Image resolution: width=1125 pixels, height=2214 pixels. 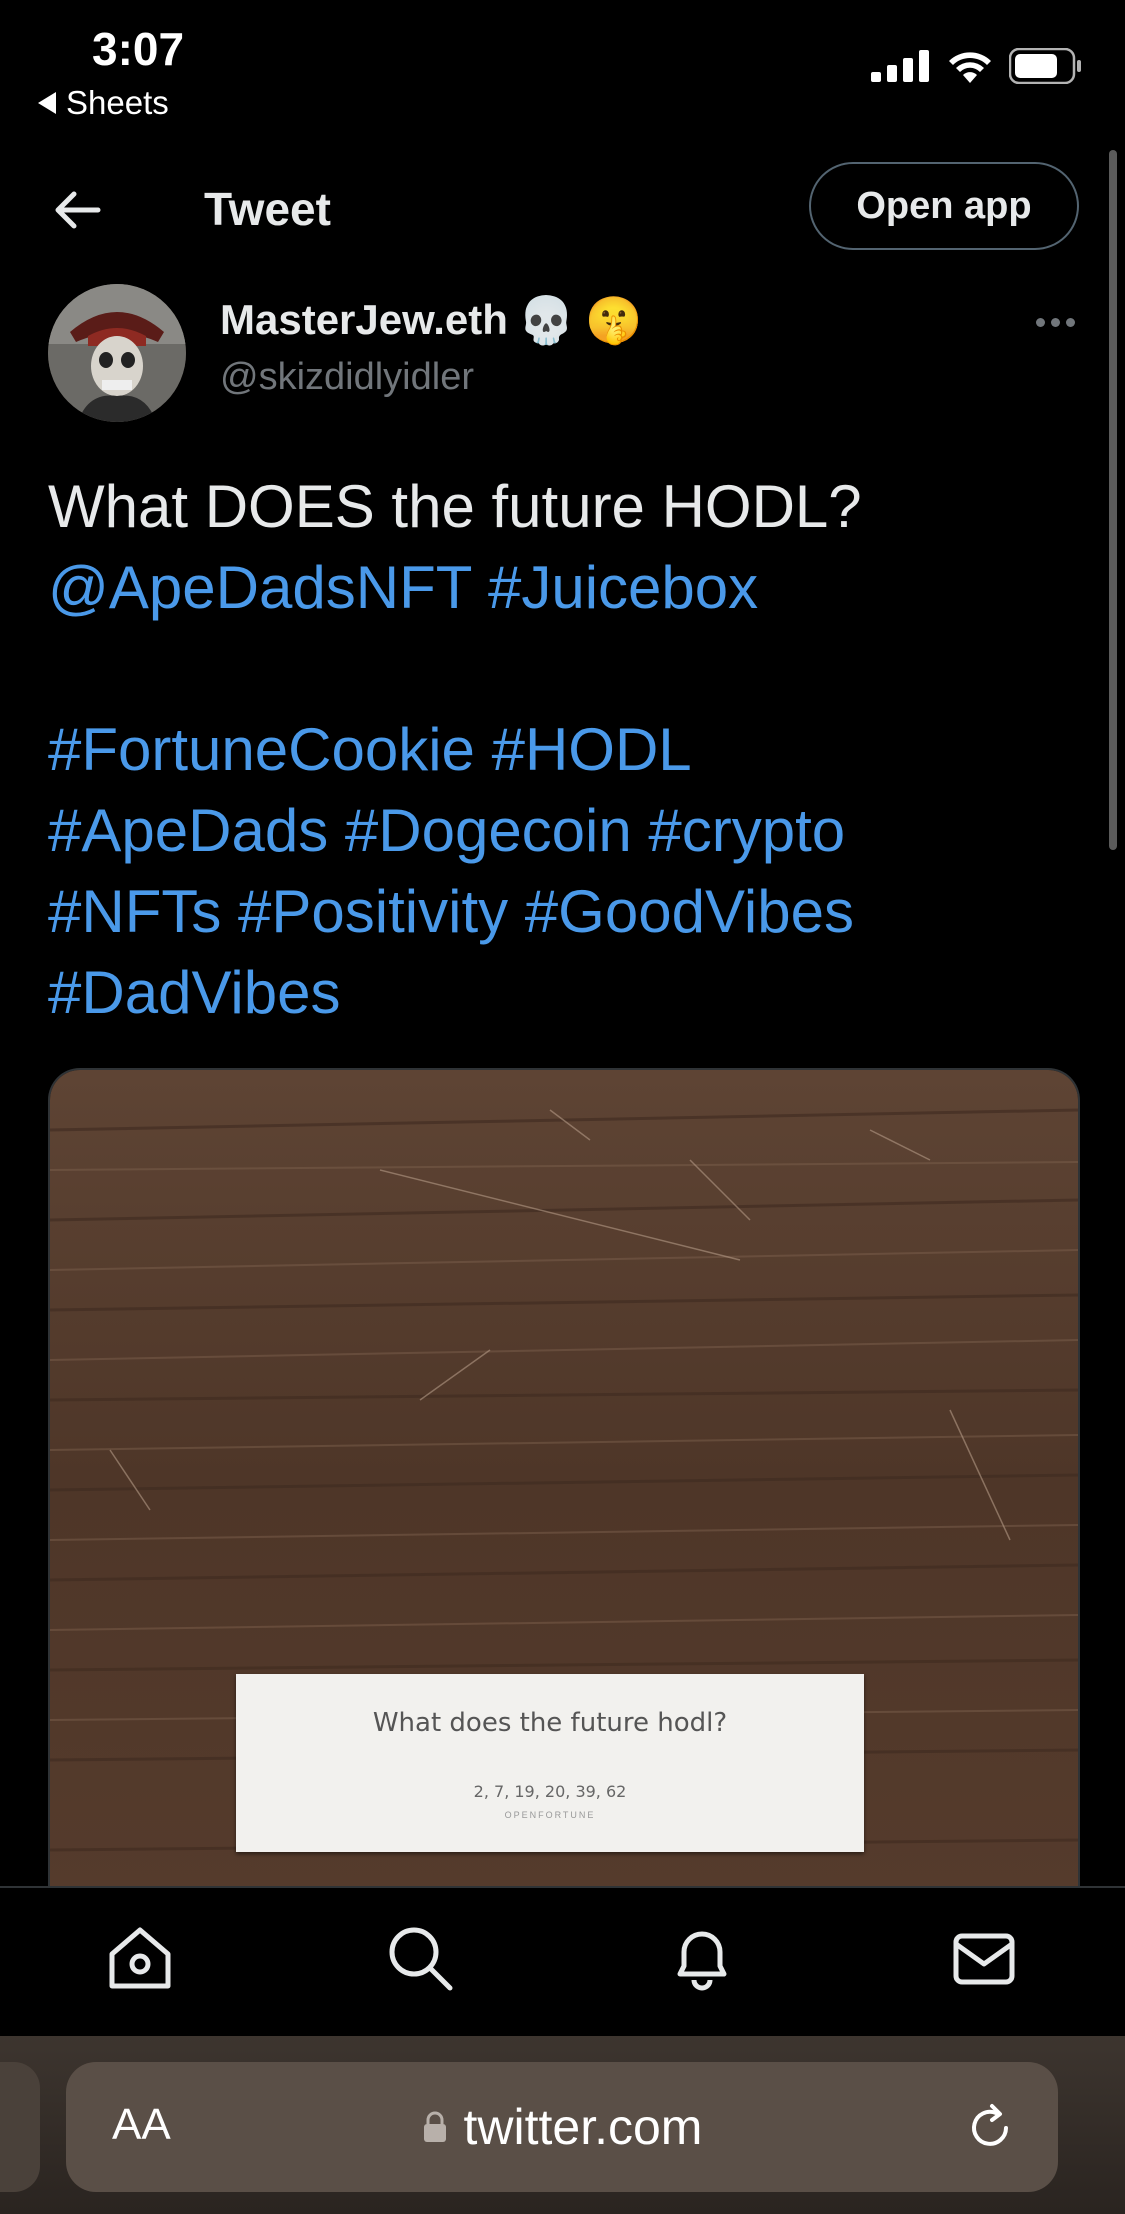 I want to click on hashtag-link: #GoodVibes, so click(x=689, y=911).